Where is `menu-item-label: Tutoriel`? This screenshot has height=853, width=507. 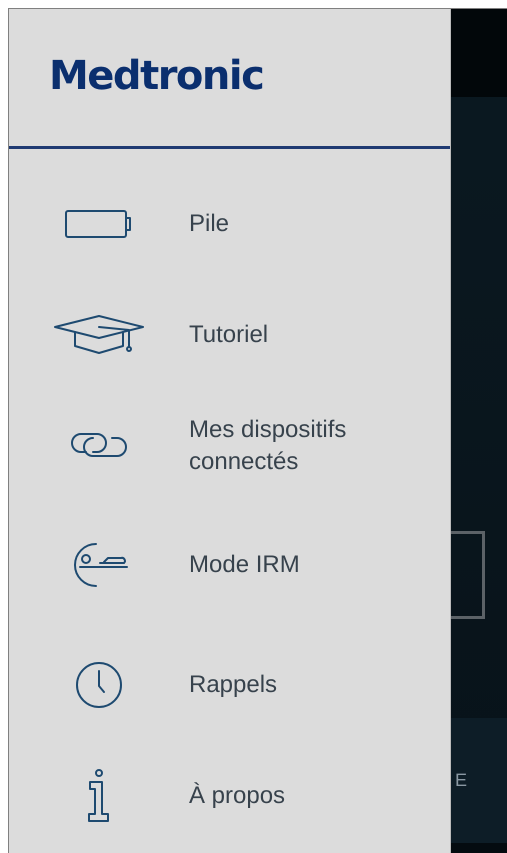 menu-item-label: Tutoriel is located at coordinates (229, 335).